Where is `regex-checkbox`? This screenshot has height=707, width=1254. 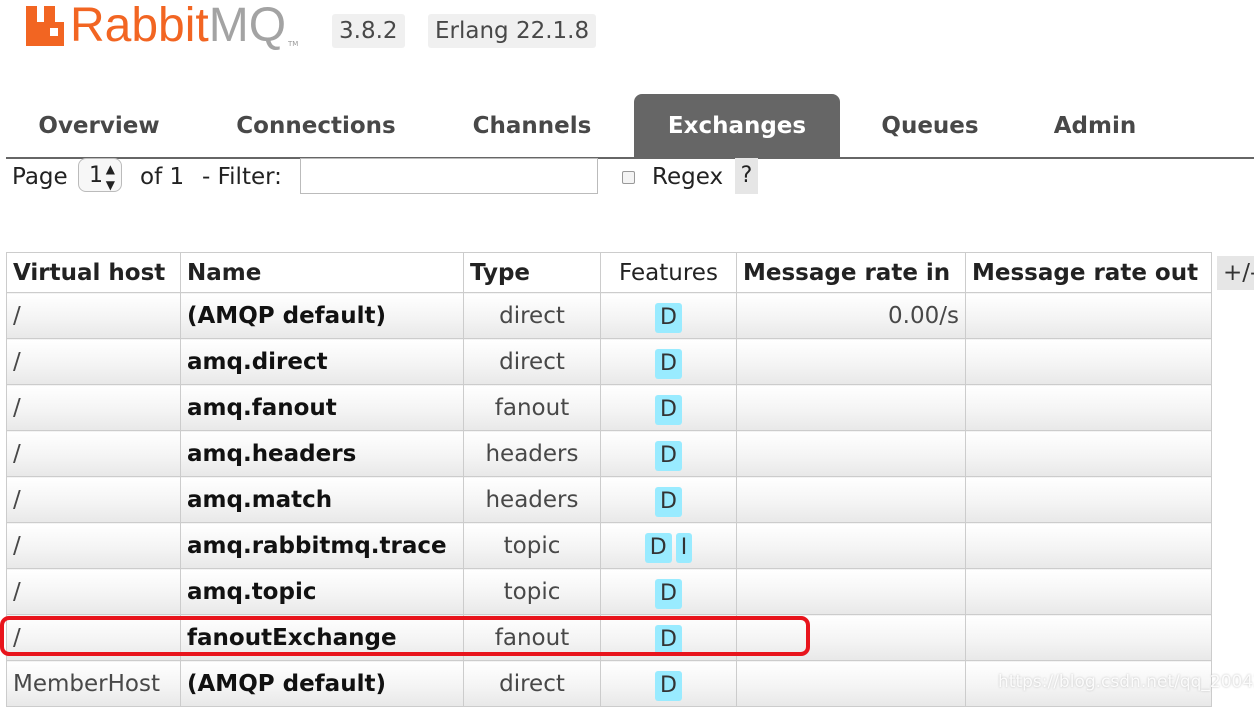
regex-checkbox is located at coordinates (628, 177).